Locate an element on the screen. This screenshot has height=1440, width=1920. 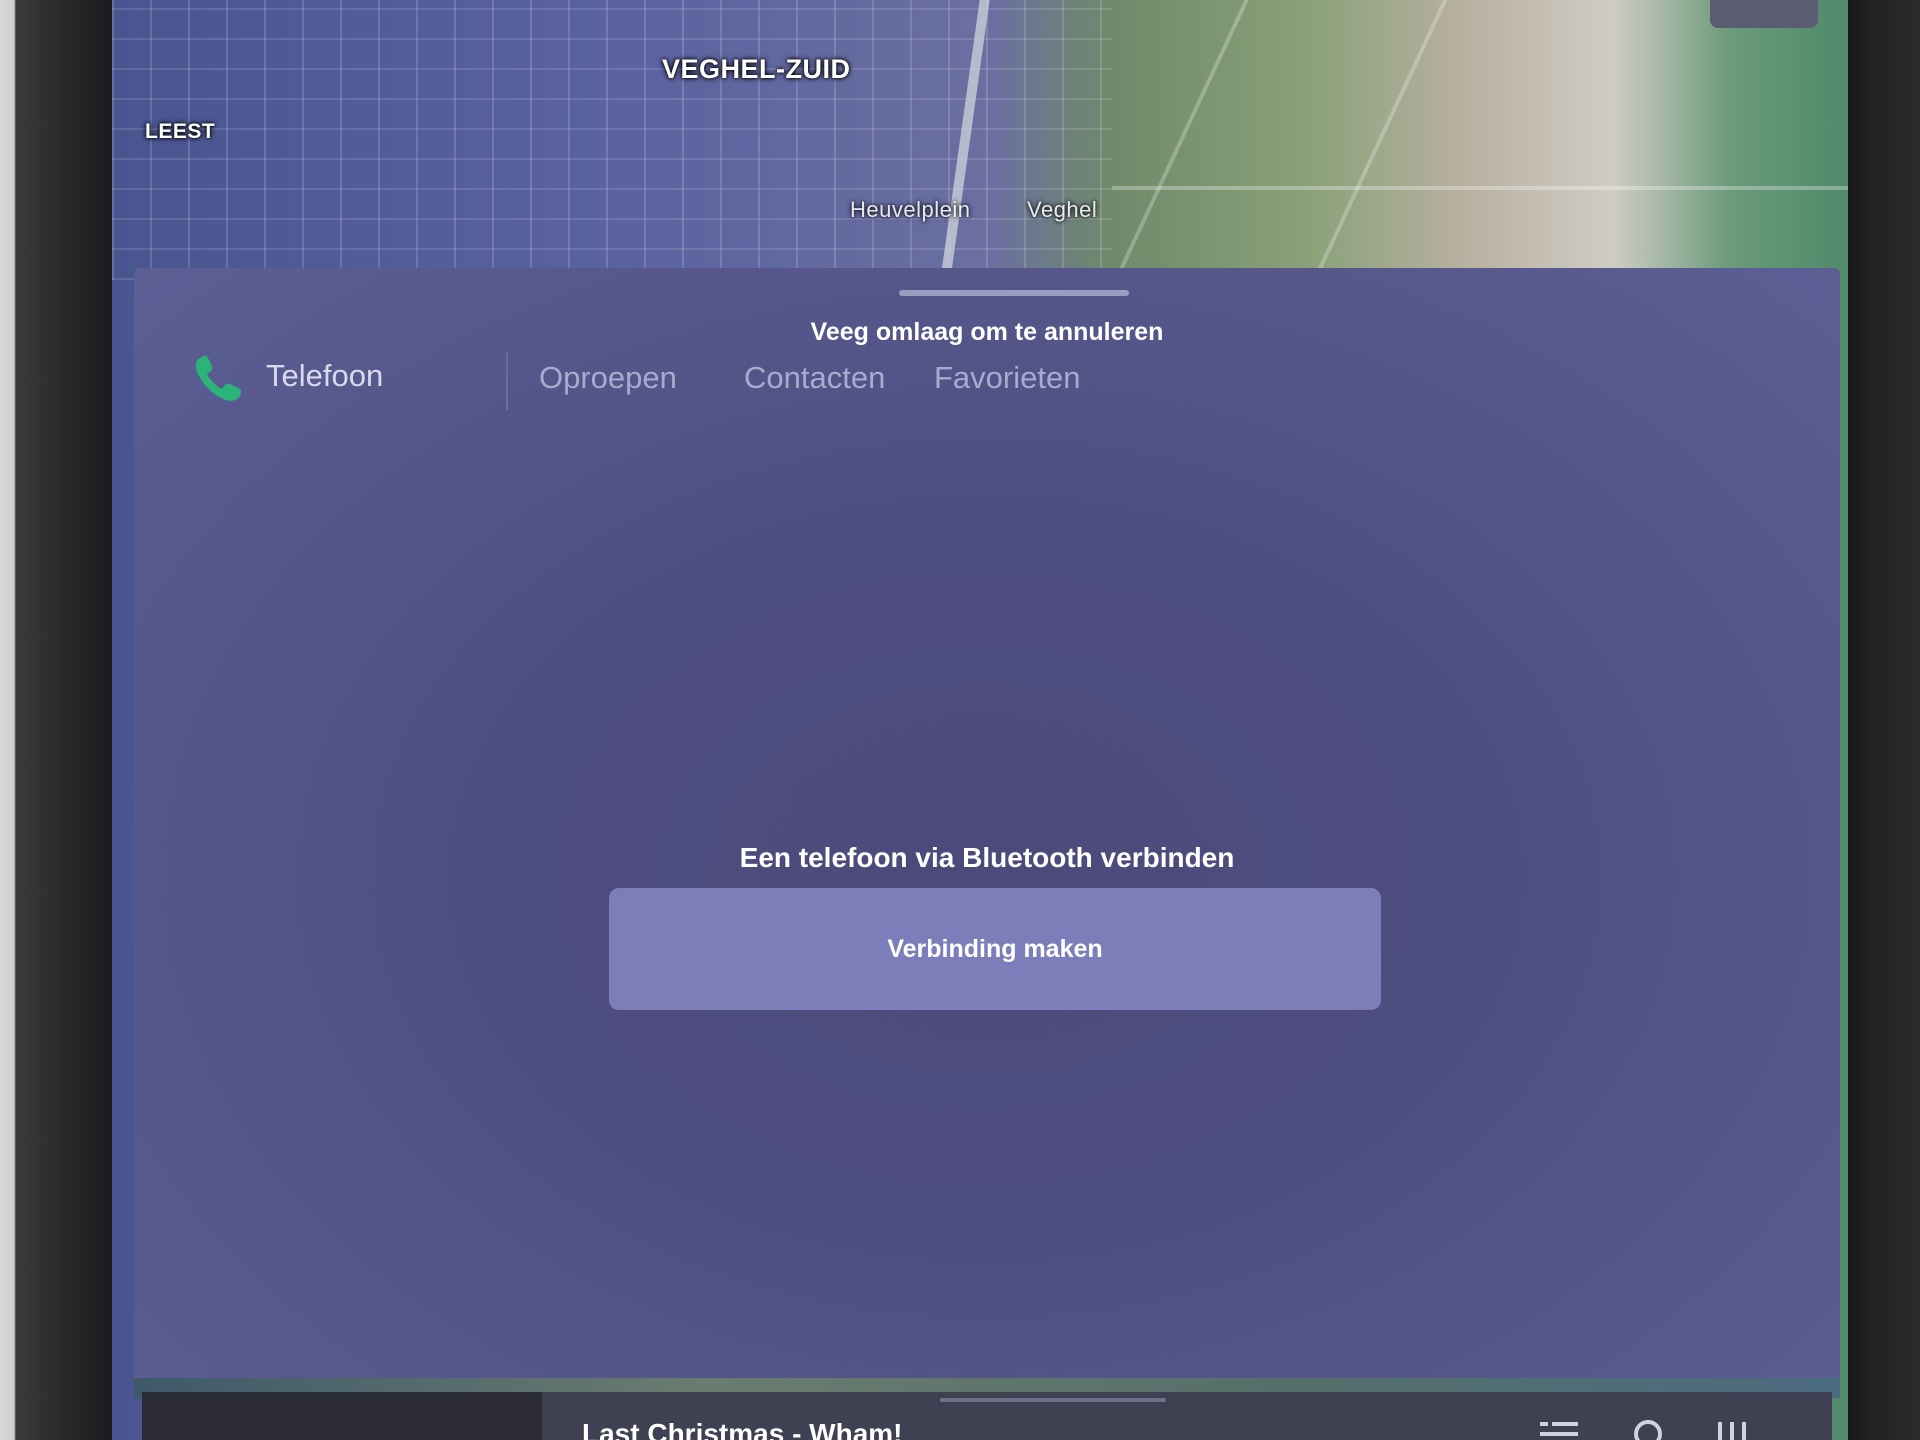
media-drag-handle is located at coordinates (1053, 1400).